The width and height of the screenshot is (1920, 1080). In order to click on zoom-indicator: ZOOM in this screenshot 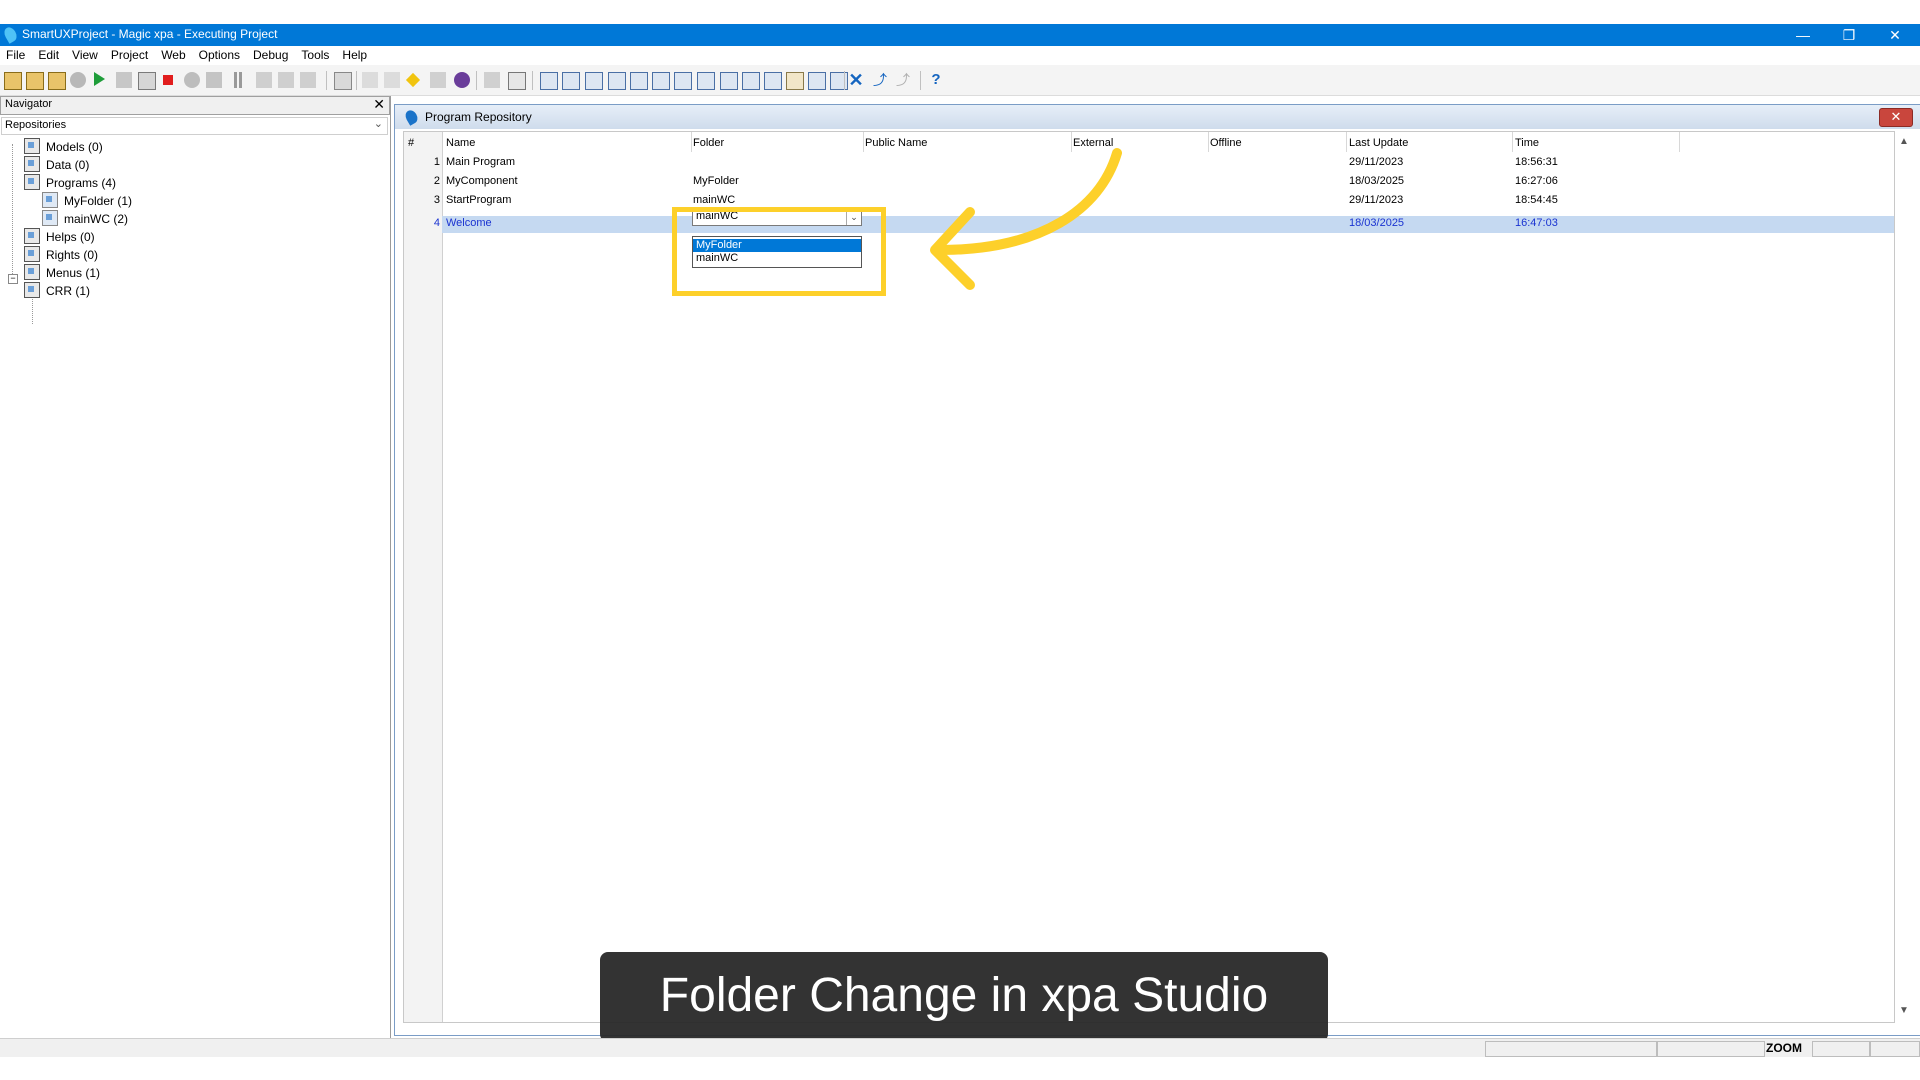, I will do `click(1784, 1048)`.